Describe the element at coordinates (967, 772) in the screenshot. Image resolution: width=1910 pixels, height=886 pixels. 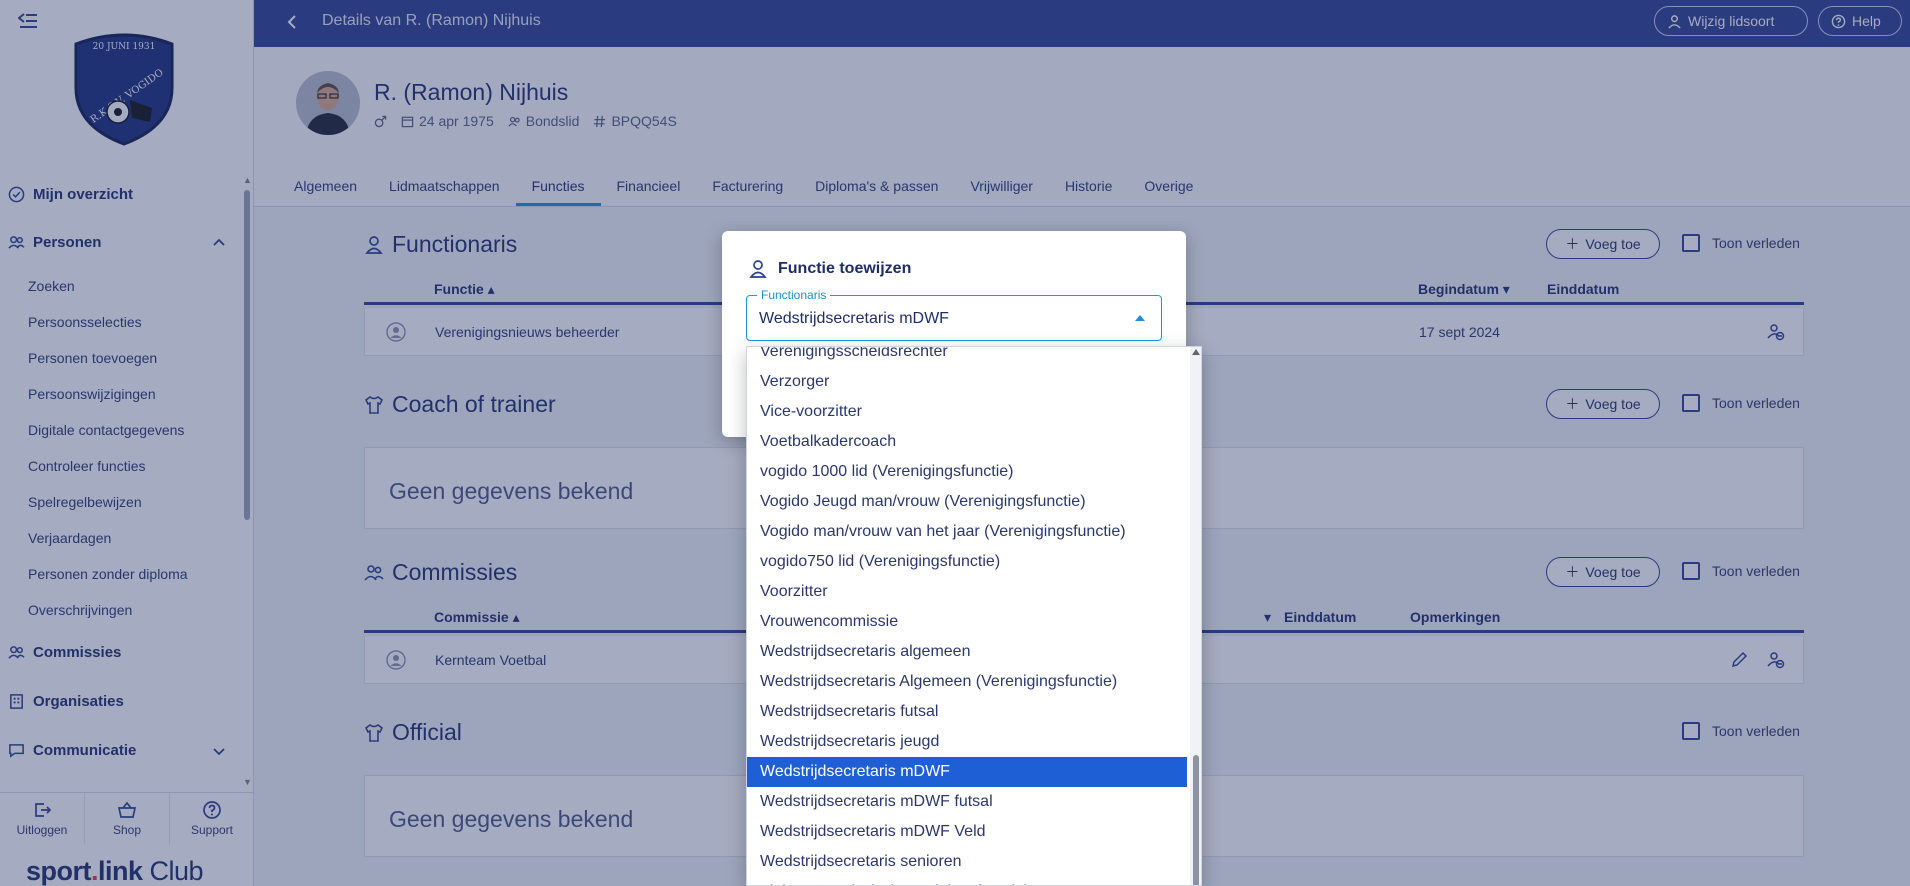
I see `dropdown-option-selected: Wedstrijdsecretaris mDWF` at that location.